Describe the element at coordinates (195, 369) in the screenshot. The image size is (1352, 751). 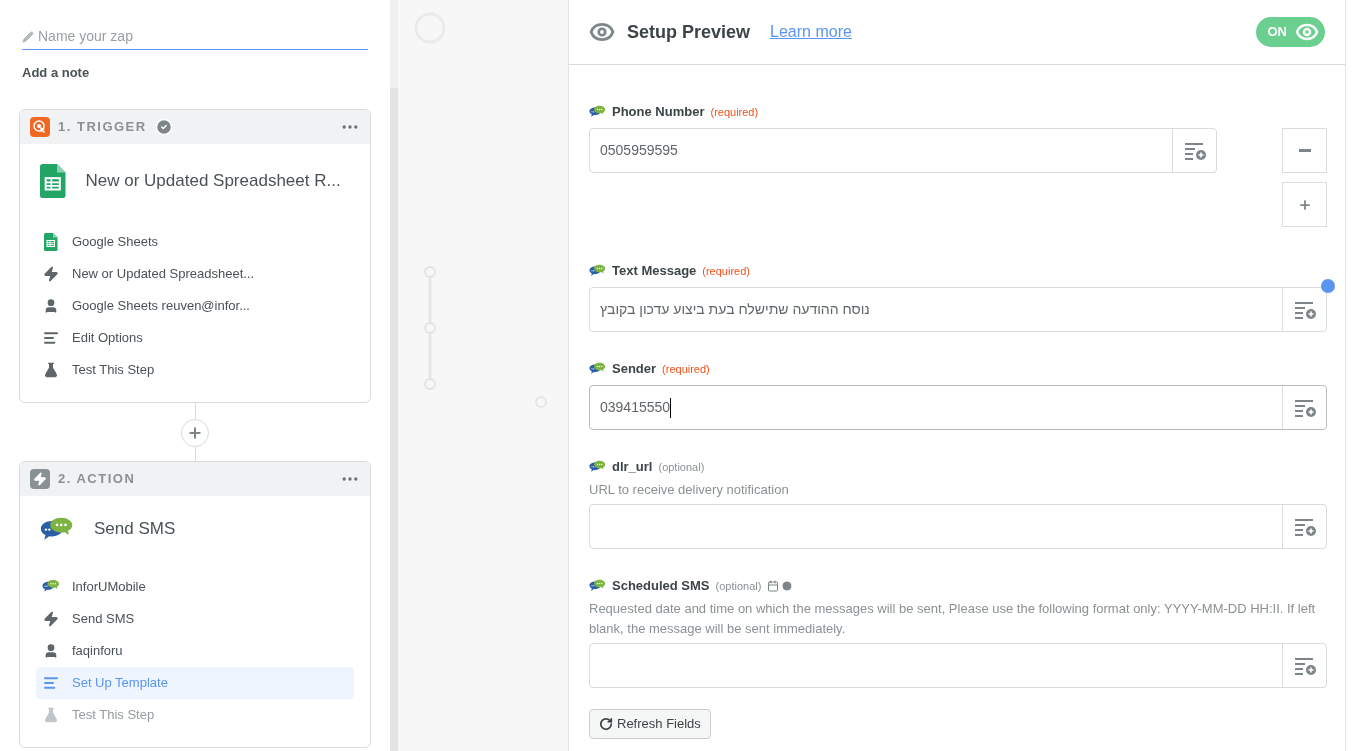
I see `step-menu-item: Test This Step` at that location.